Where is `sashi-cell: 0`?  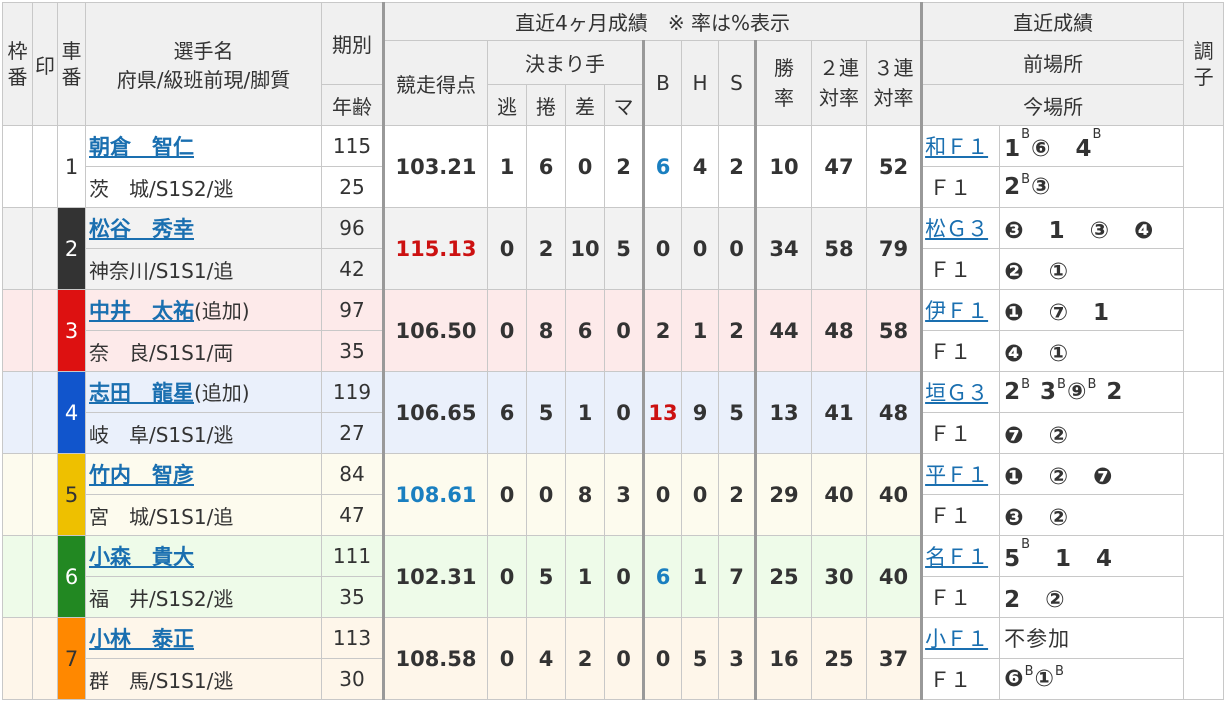
sashi-cell: 0 is located at coordinates (585, 166).